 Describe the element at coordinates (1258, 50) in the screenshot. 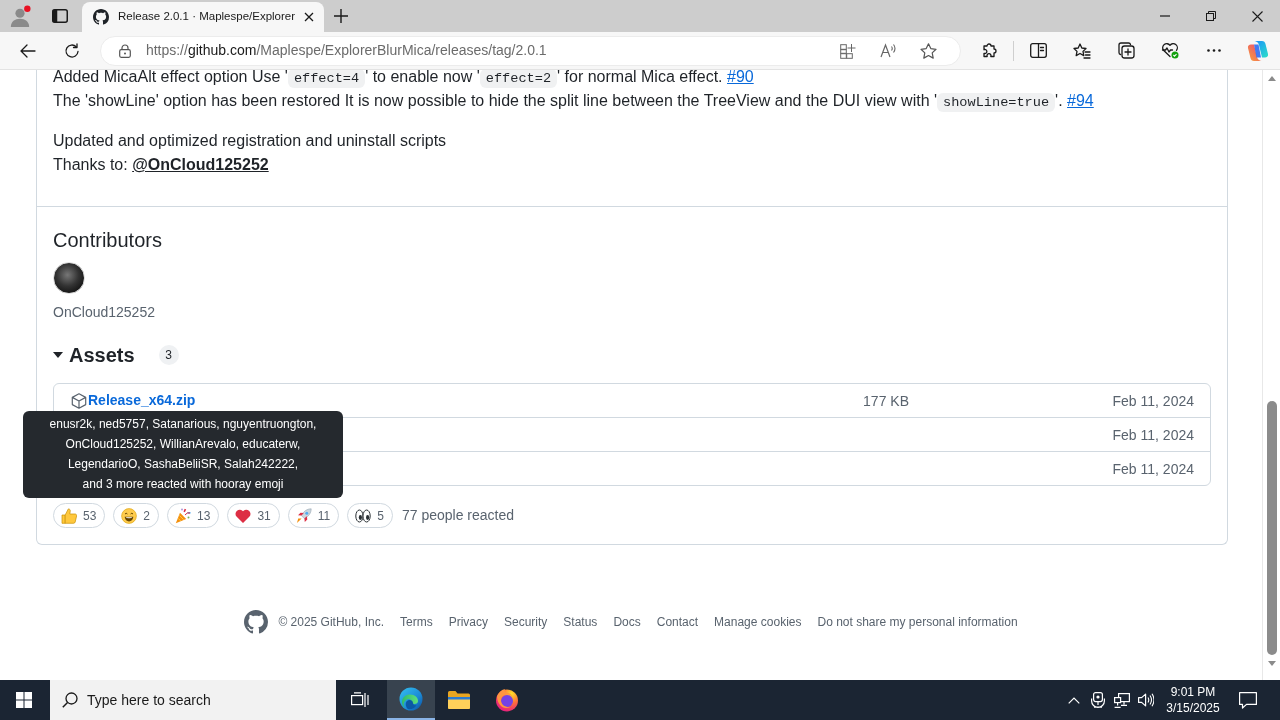

I see `ribbon-logo-icon` at that location.